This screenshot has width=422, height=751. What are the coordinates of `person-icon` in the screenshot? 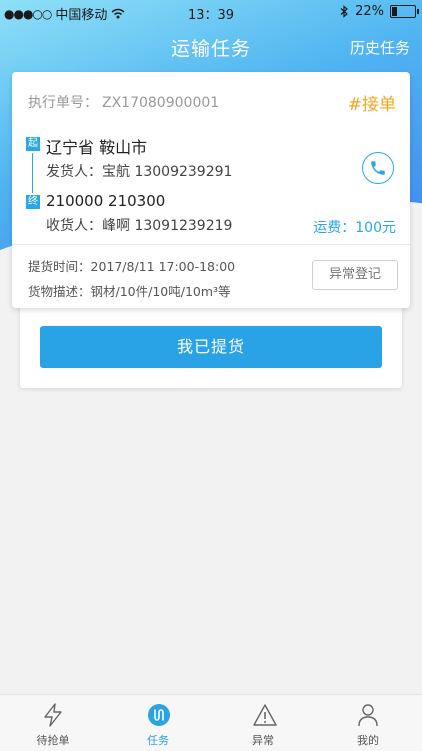 It's located at (368, 715).